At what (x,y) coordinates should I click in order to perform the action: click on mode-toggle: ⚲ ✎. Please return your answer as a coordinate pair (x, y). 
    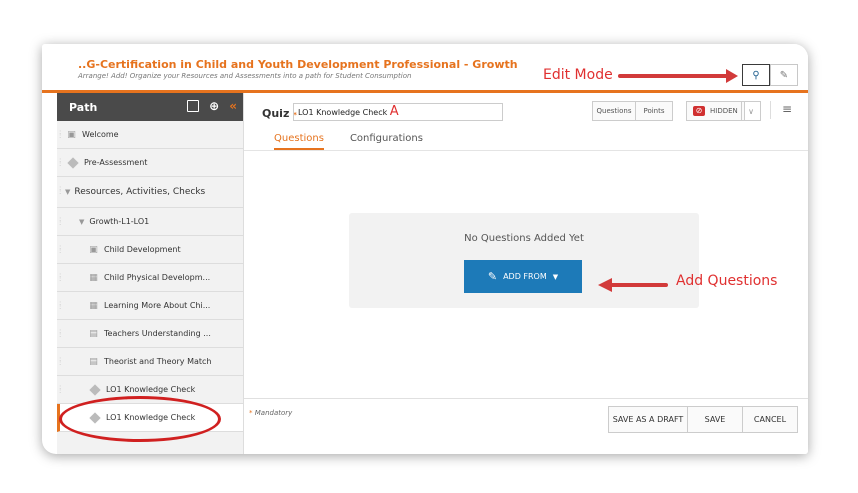
    Looking at the image, I should click on (770, 75).